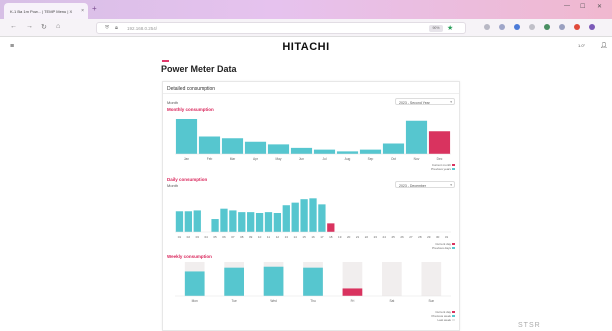  Describe the element at coordinates (567, 6) in the screenshot. I see `minimize-icon: —` at that location.